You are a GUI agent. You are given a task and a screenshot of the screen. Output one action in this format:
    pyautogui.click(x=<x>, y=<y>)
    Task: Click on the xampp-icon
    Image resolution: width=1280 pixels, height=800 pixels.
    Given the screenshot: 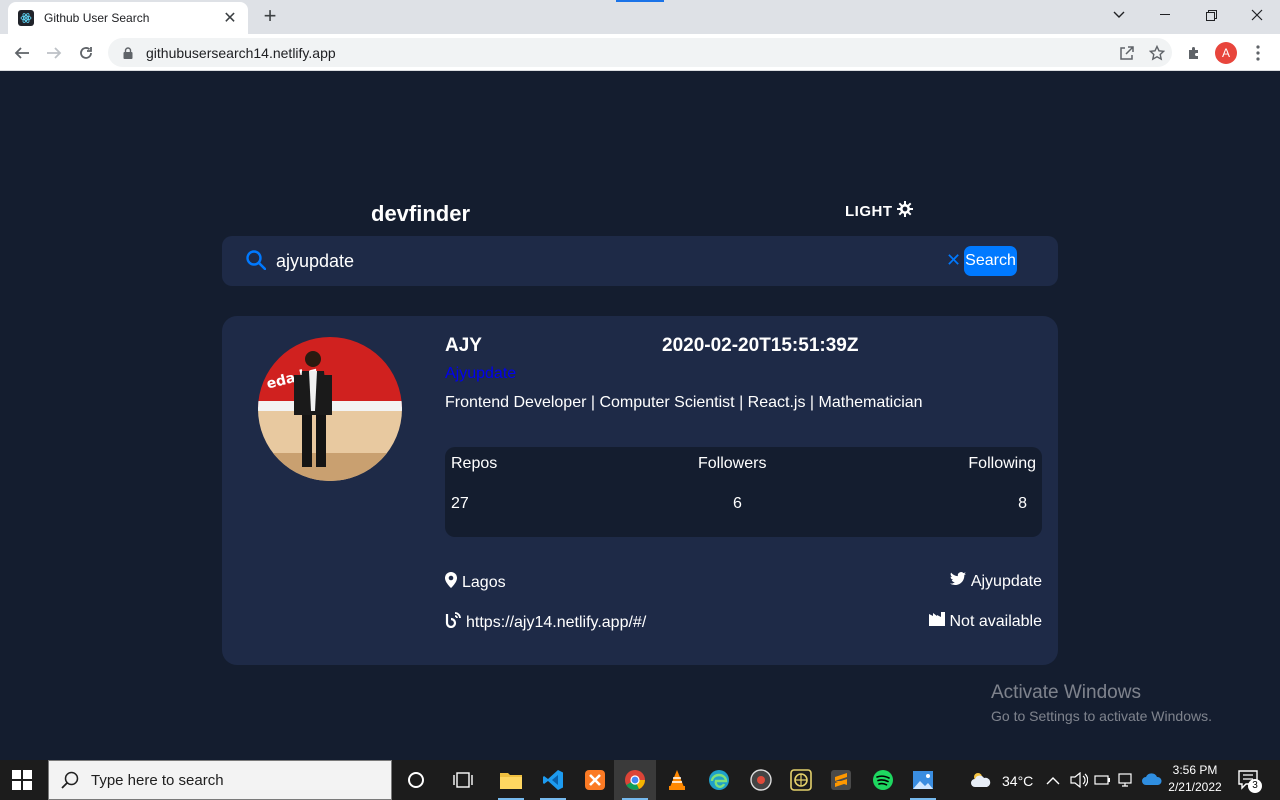 What is the action you would take?
    pyautogui.click(x=595, y=780)
    